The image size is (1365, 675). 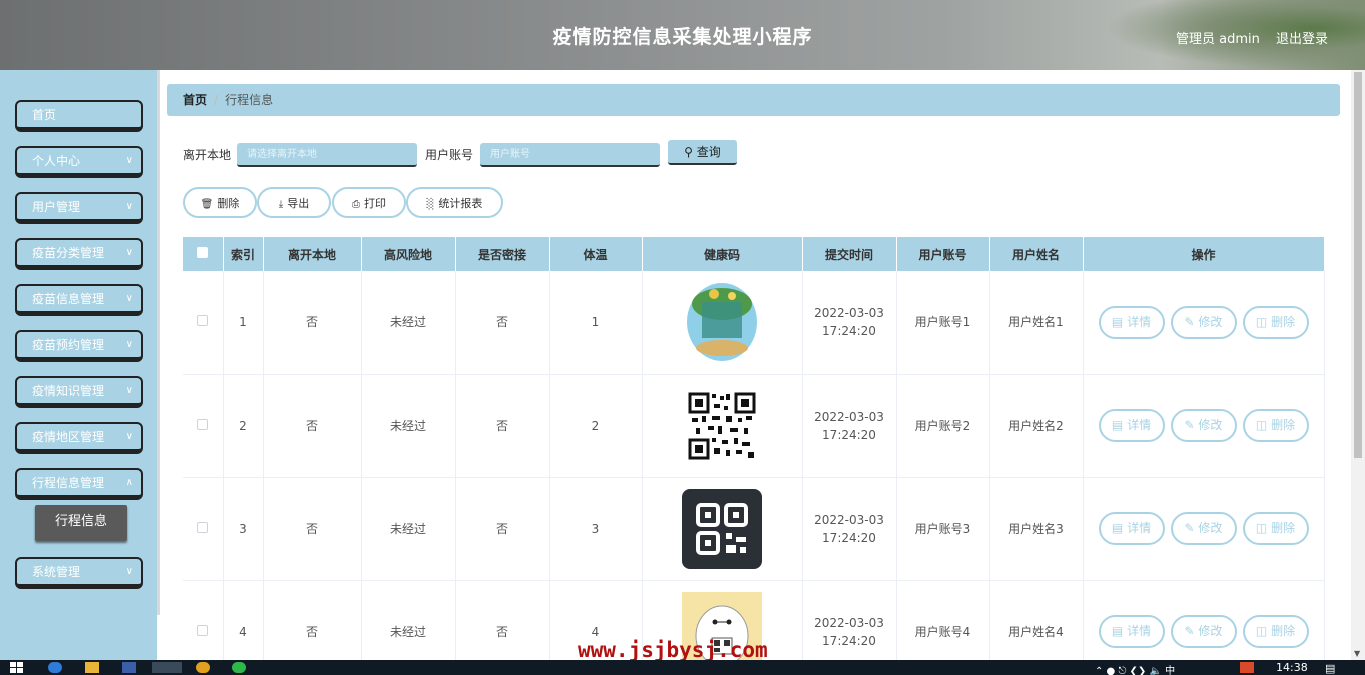 I want to click on windows-start-icon, so click(x=17, y=667).